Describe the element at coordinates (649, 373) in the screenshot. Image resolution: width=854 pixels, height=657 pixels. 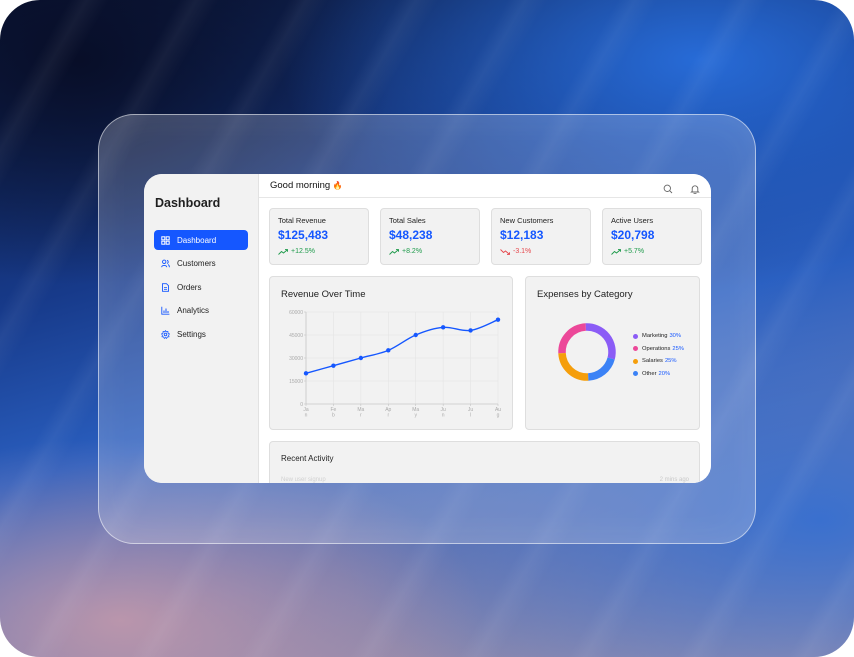
I see `legend-label: Other` at that location.